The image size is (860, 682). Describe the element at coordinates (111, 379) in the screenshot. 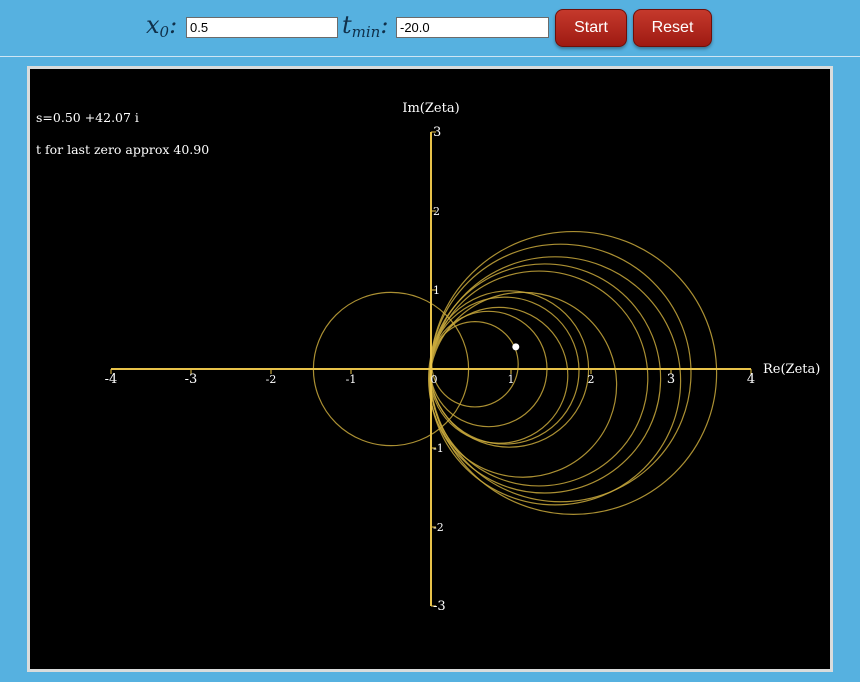

I see `x-tick-label: -4` at that location.